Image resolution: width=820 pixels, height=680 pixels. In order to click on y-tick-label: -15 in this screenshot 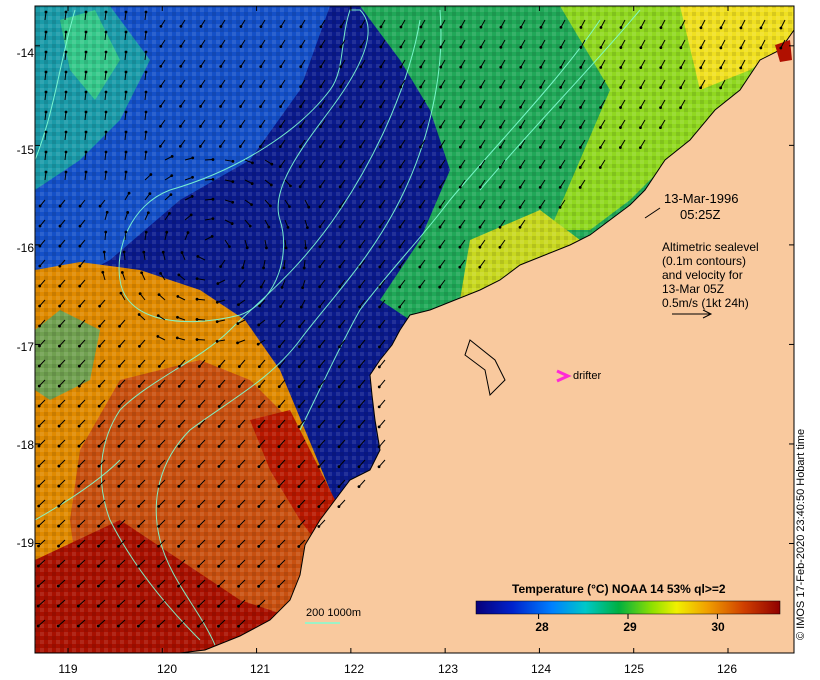, I will do `click(25, 150)`.